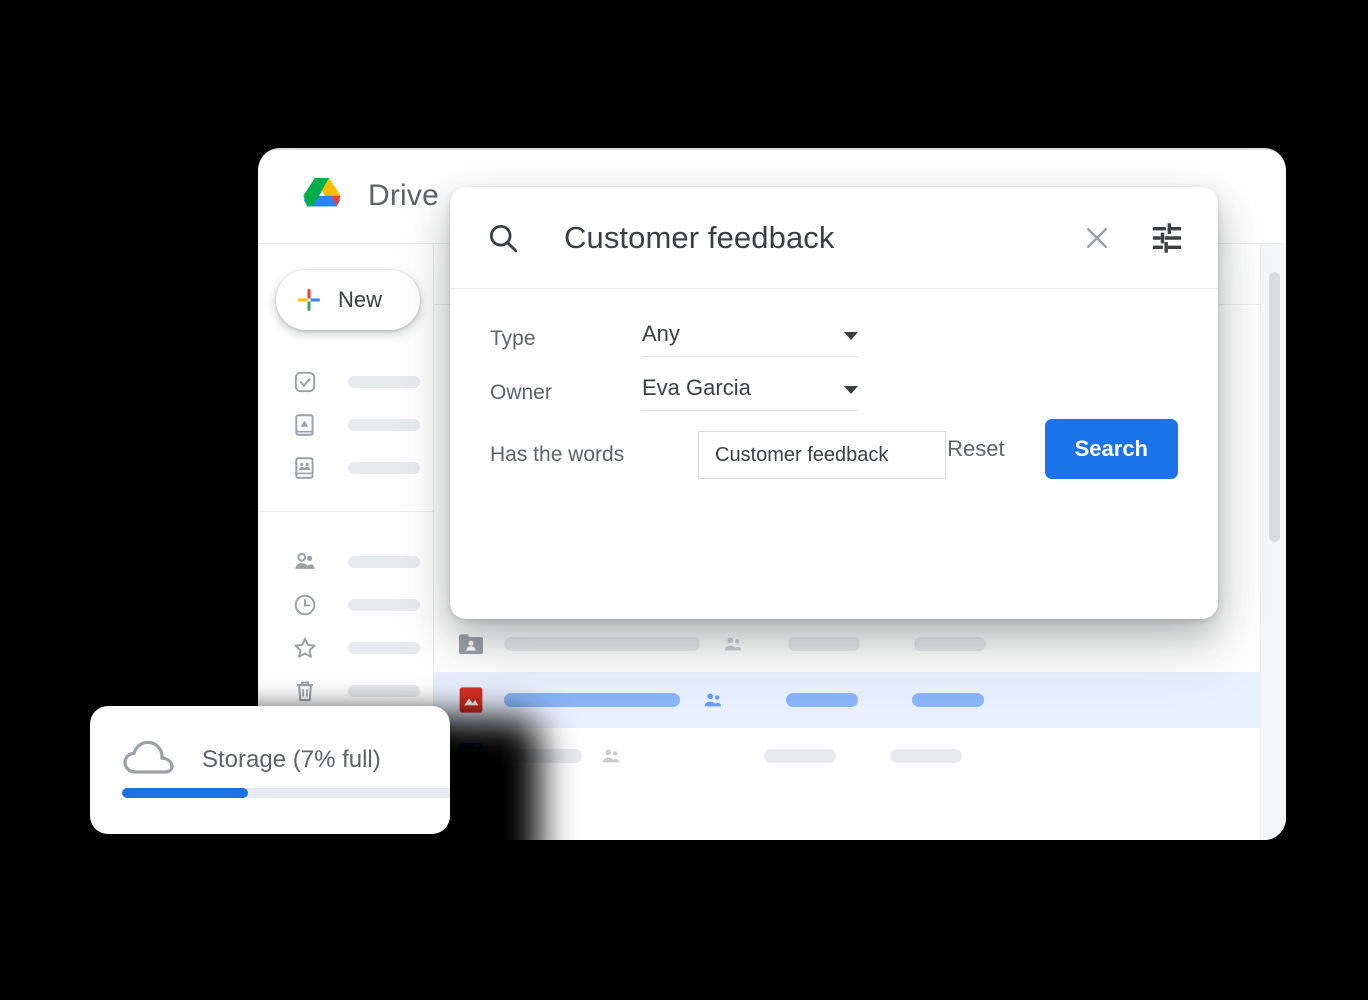 The width and height of the screenshot is (1368, 1000). Describe the element at coordinates (513, 338) in the screenshot. I see `type-label: Type` at that location.